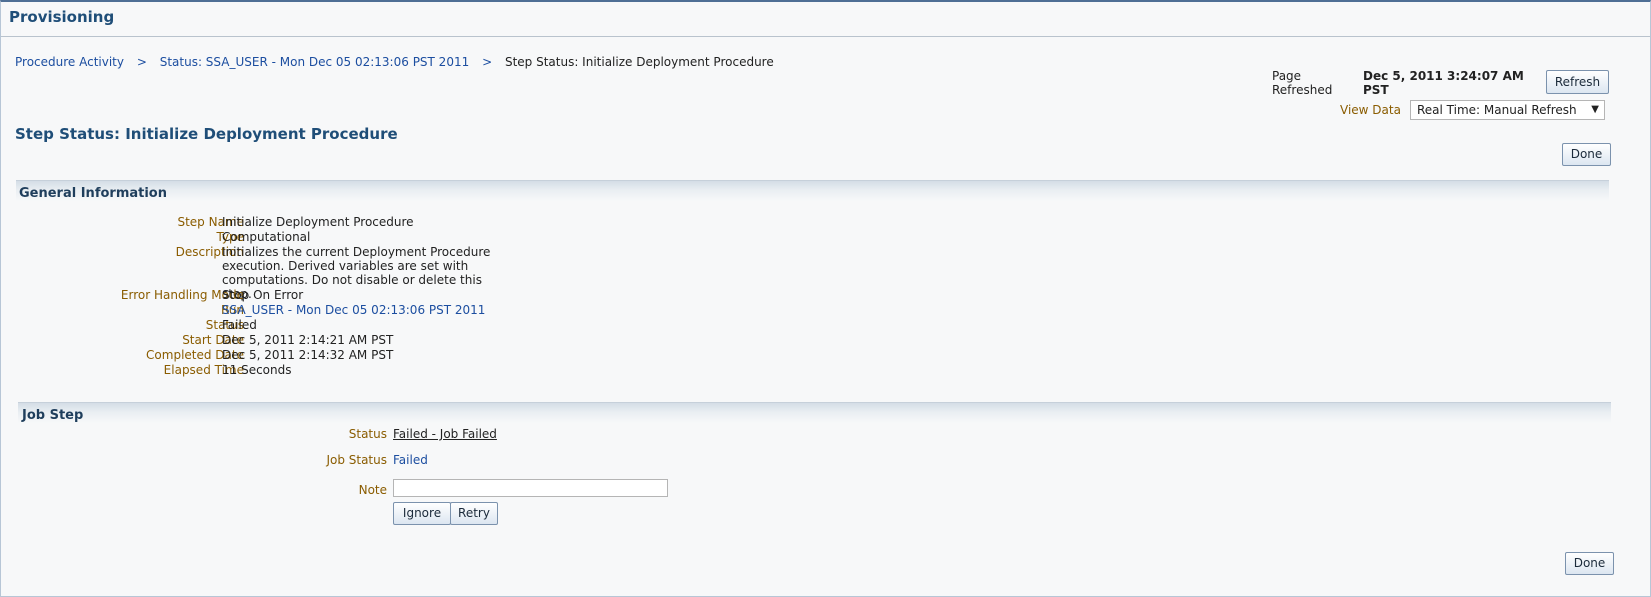  What do you see at coordinates (372, 490) in the screenshot?
I see `note-label: Note` at bounding box center [372, 490].